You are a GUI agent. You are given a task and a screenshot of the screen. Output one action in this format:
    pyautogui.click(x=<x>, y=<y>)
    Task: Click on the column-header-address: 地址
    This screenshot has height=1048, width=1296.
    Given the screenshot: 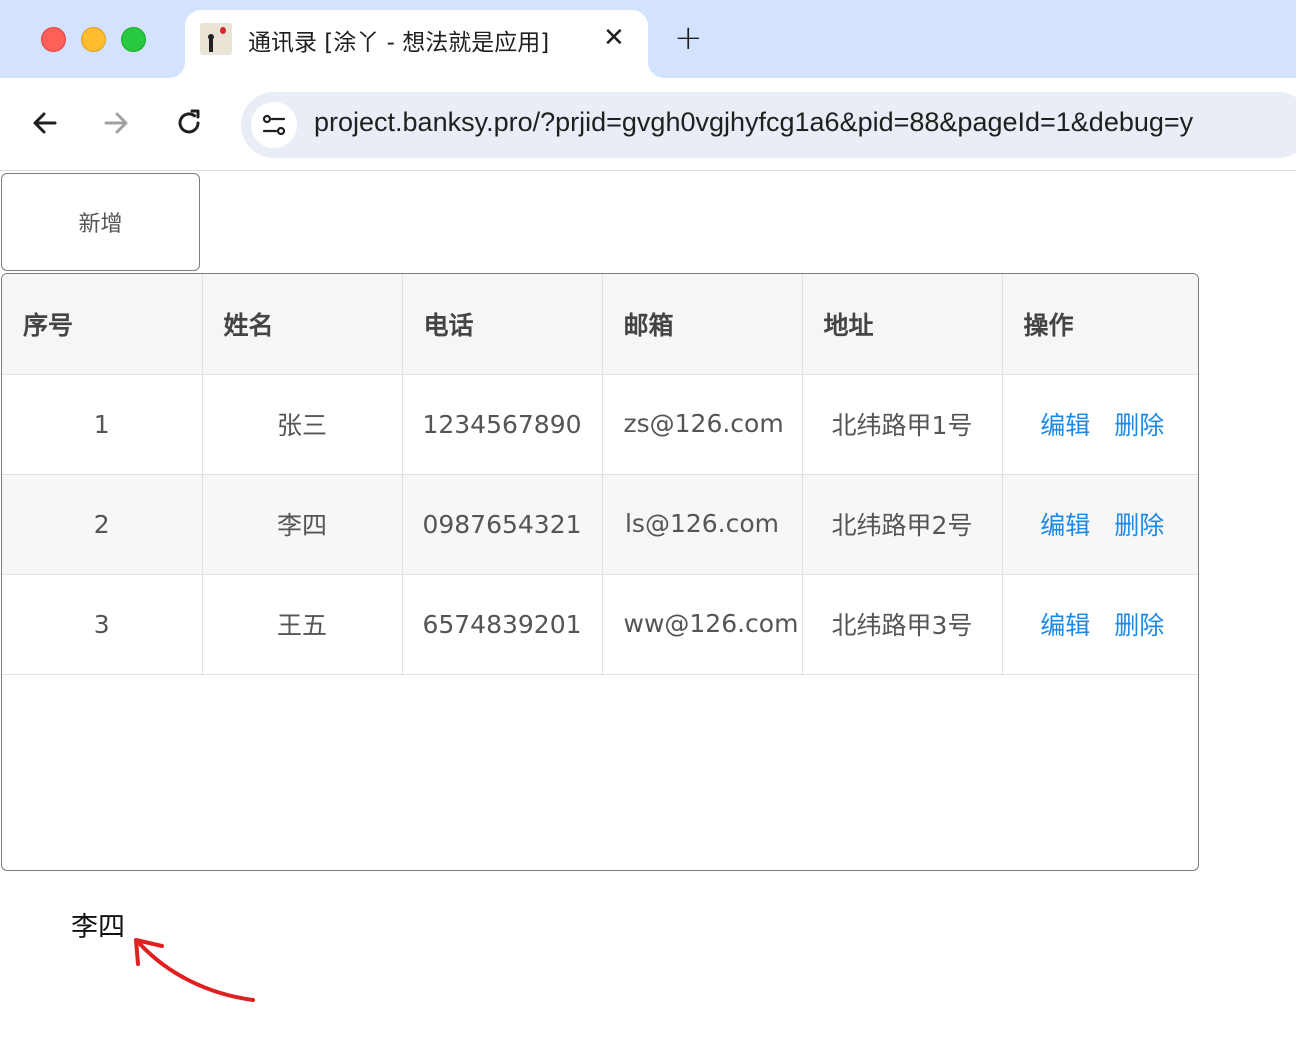 What is the action you would take?
    pyautogui.click(x=902, y=324)
    